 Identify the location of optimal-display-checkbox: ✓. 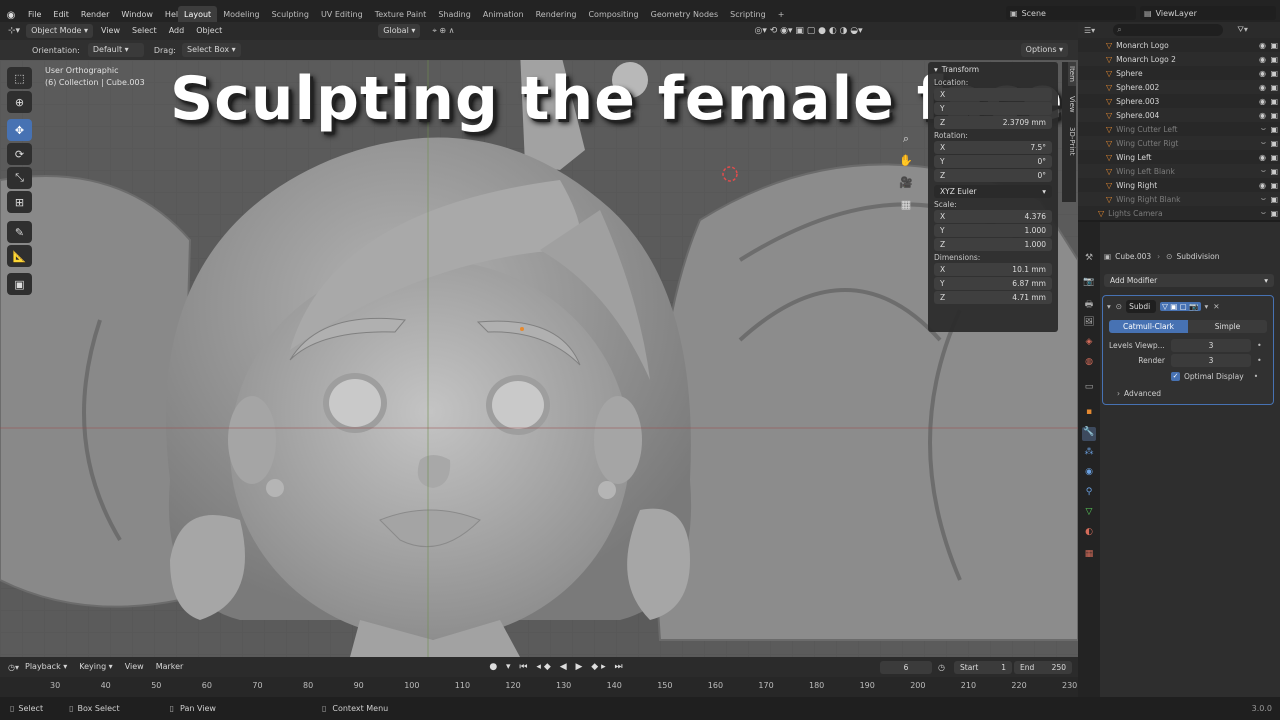
(1175, 376).